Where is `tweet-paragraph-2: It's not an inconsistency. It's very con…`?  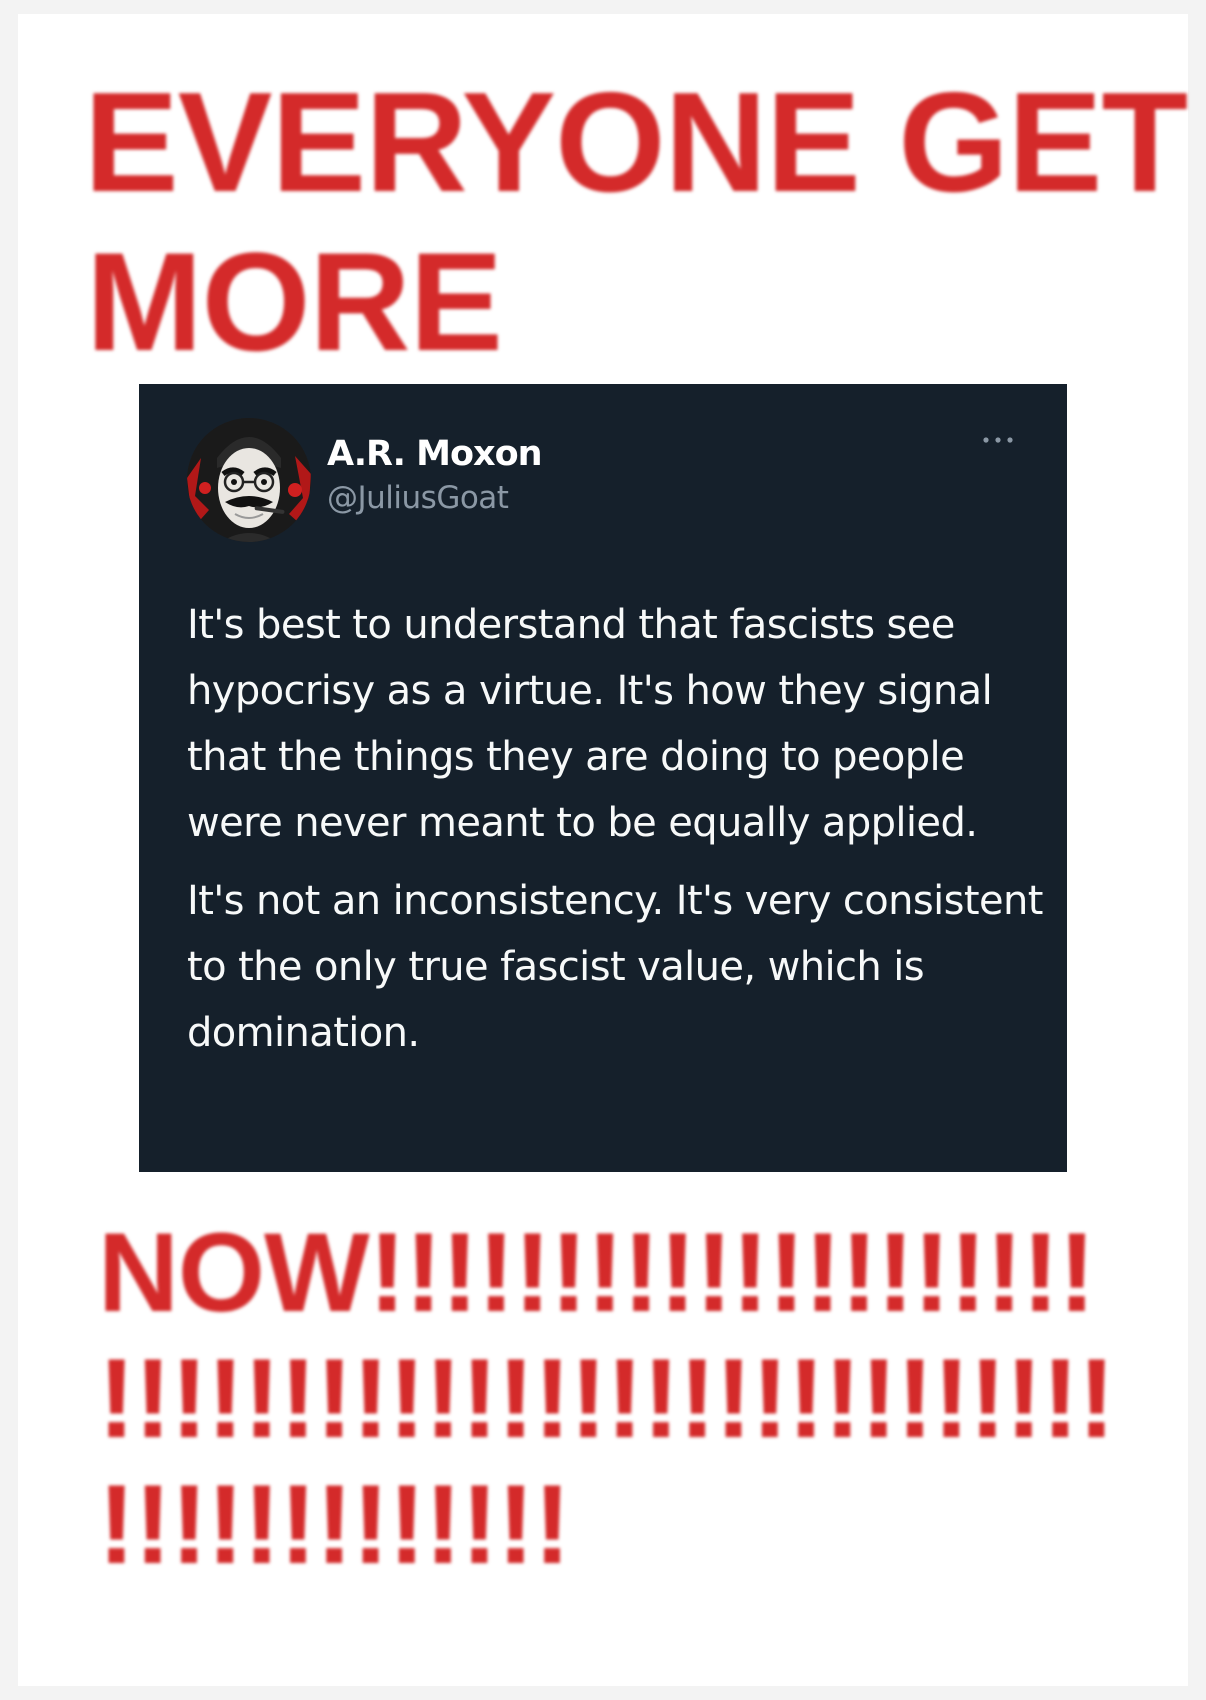
tweet-paragraph-2: It's not an inconsistency. It's very con… is located at coordinates (615, 967).